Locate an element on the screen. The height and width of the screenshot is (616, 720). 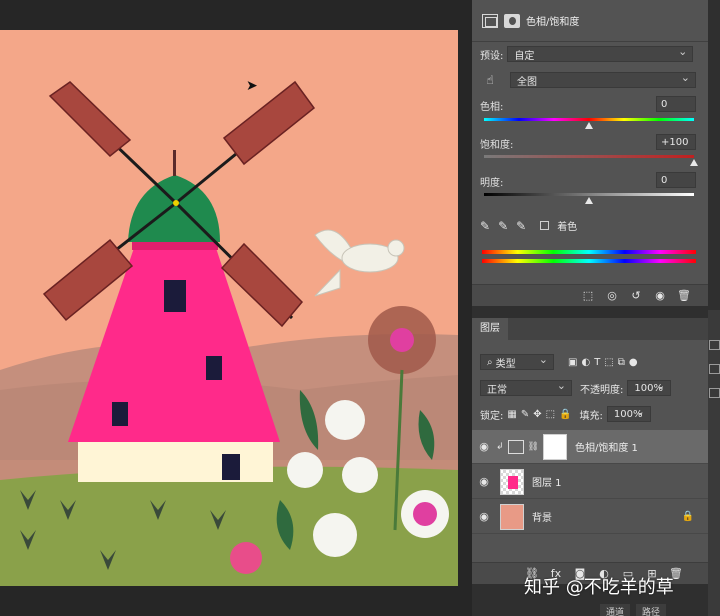
filter-toggle-icon: ● is located at coordinates (633, 362).